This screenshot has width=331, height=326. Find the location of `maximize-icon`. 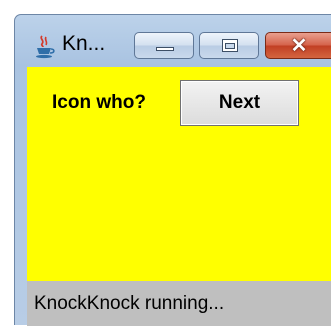

maximize-icon is located at coordinates (230, 45).